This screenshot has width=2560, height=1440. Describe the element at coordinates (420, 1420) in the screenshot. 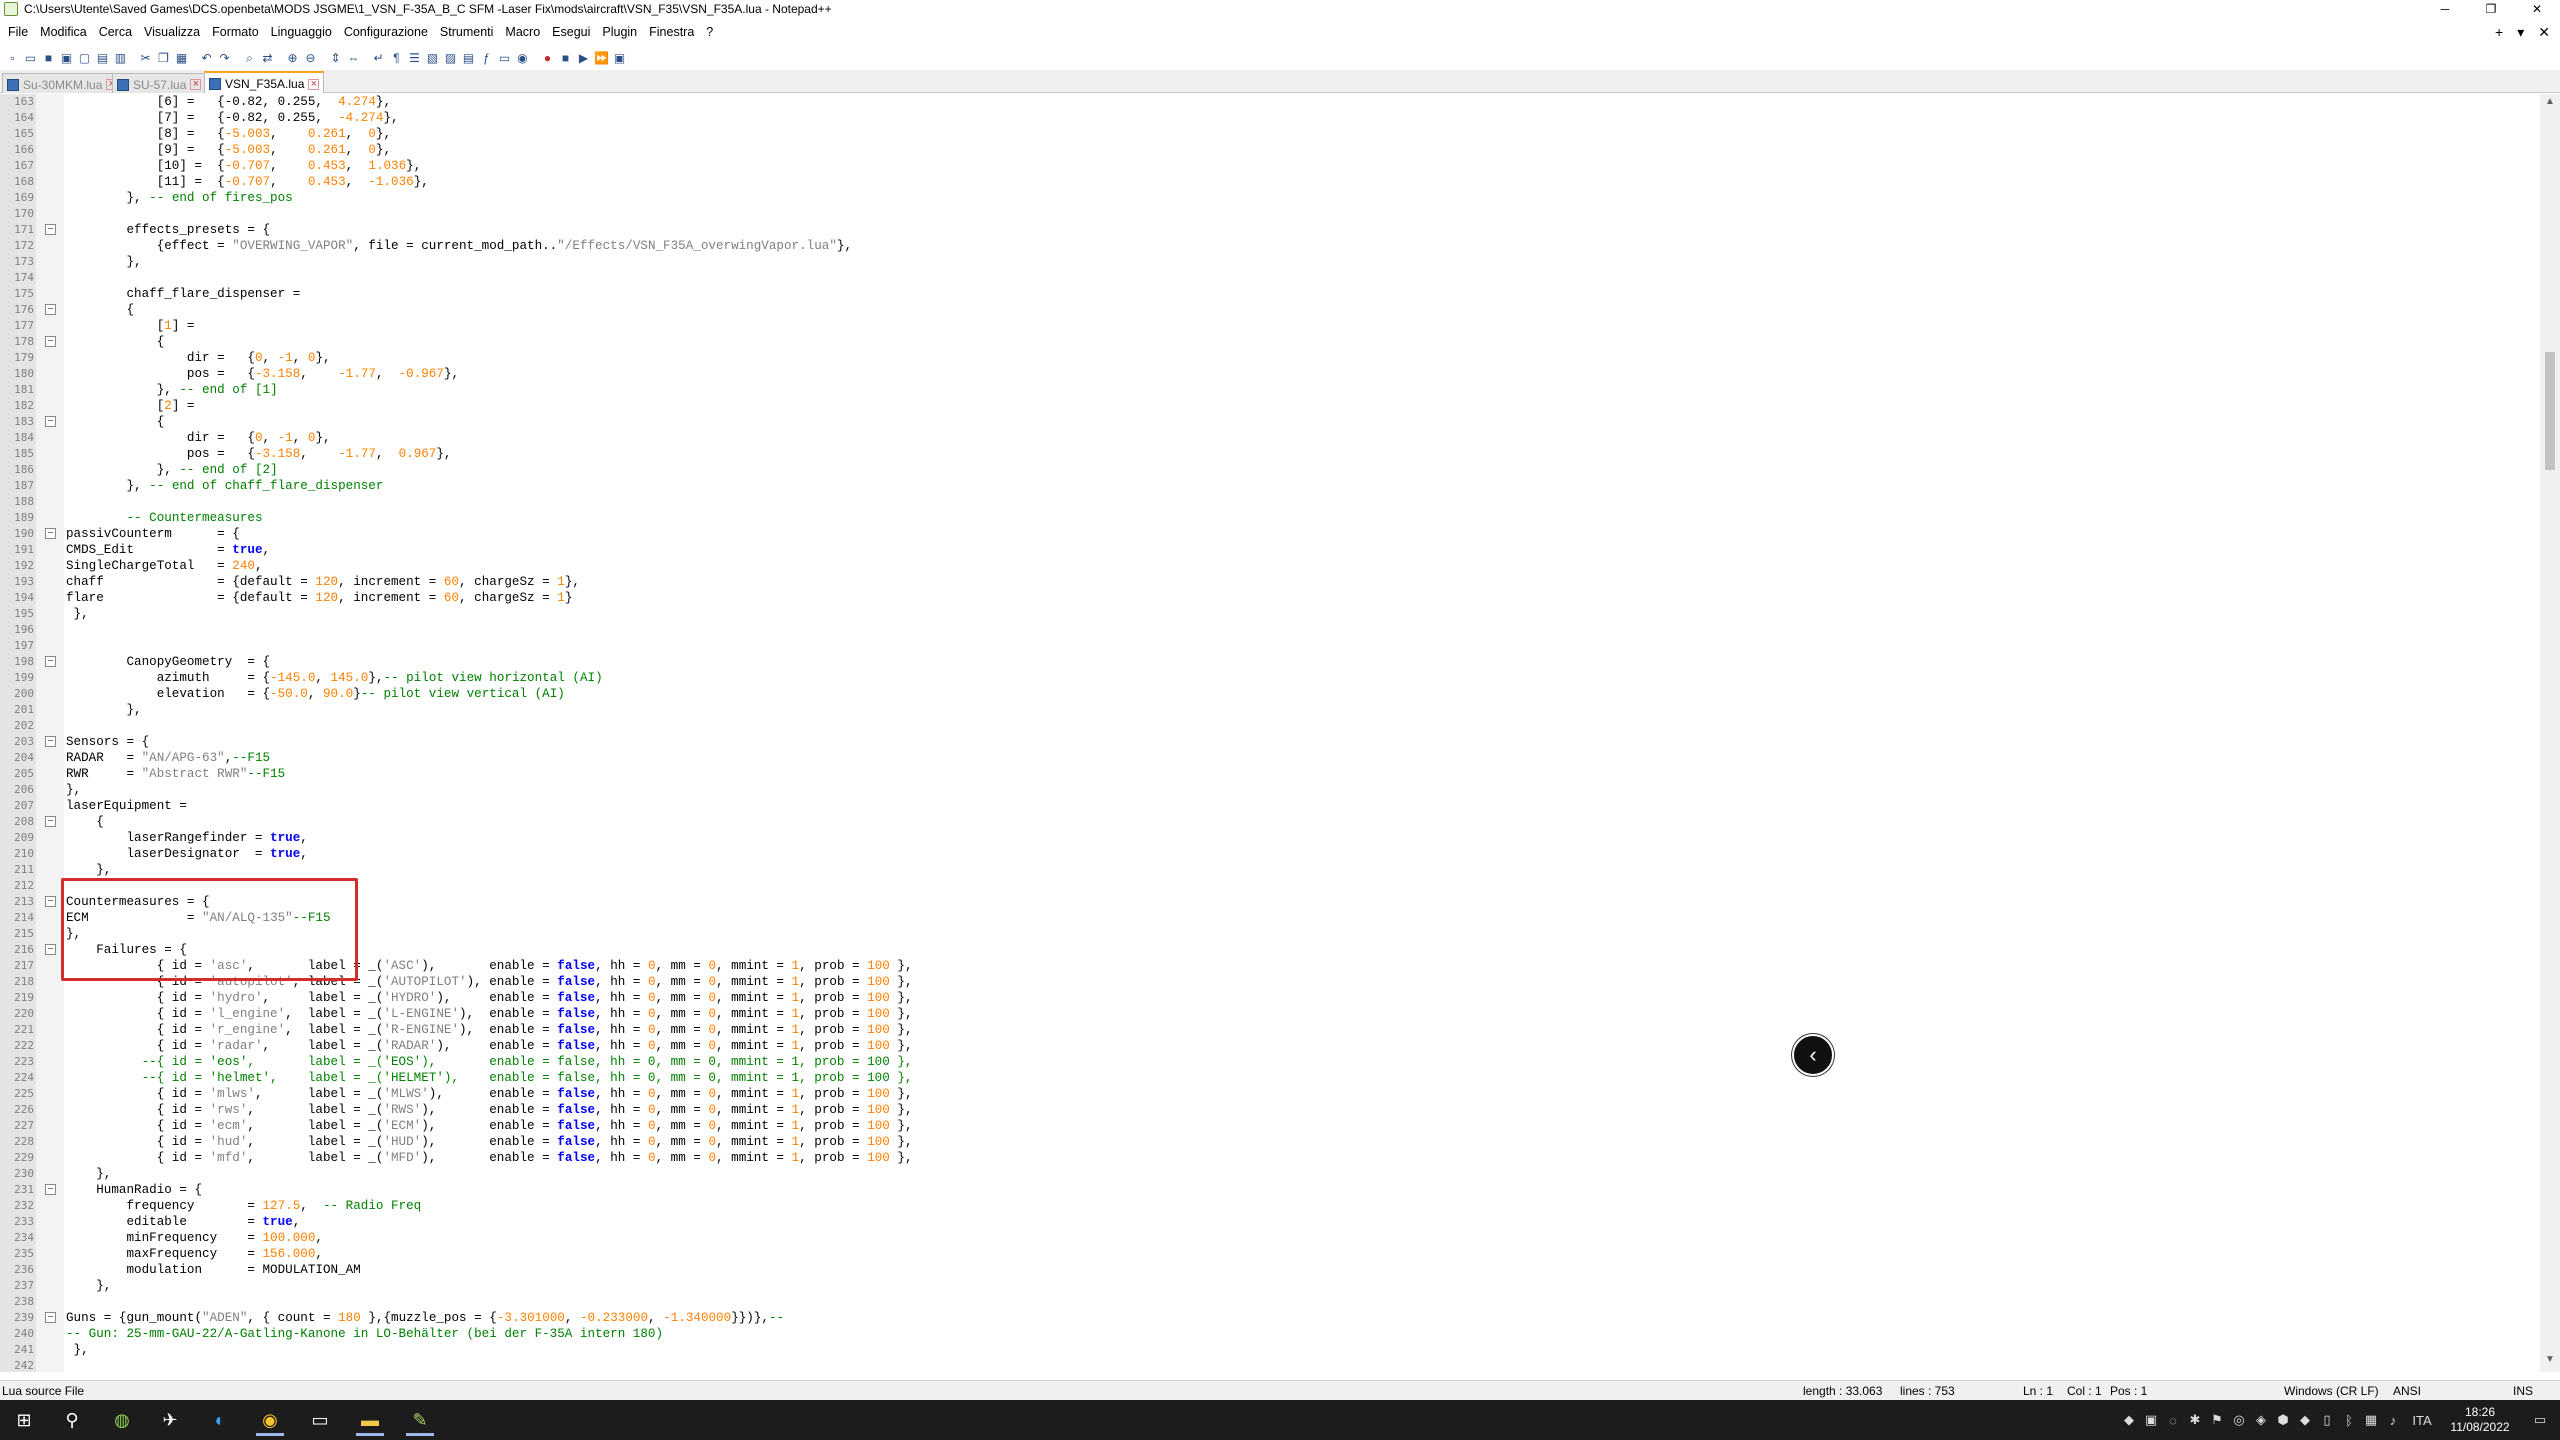

I see `notepadpp-taskbar-icon: ✎` at that location.